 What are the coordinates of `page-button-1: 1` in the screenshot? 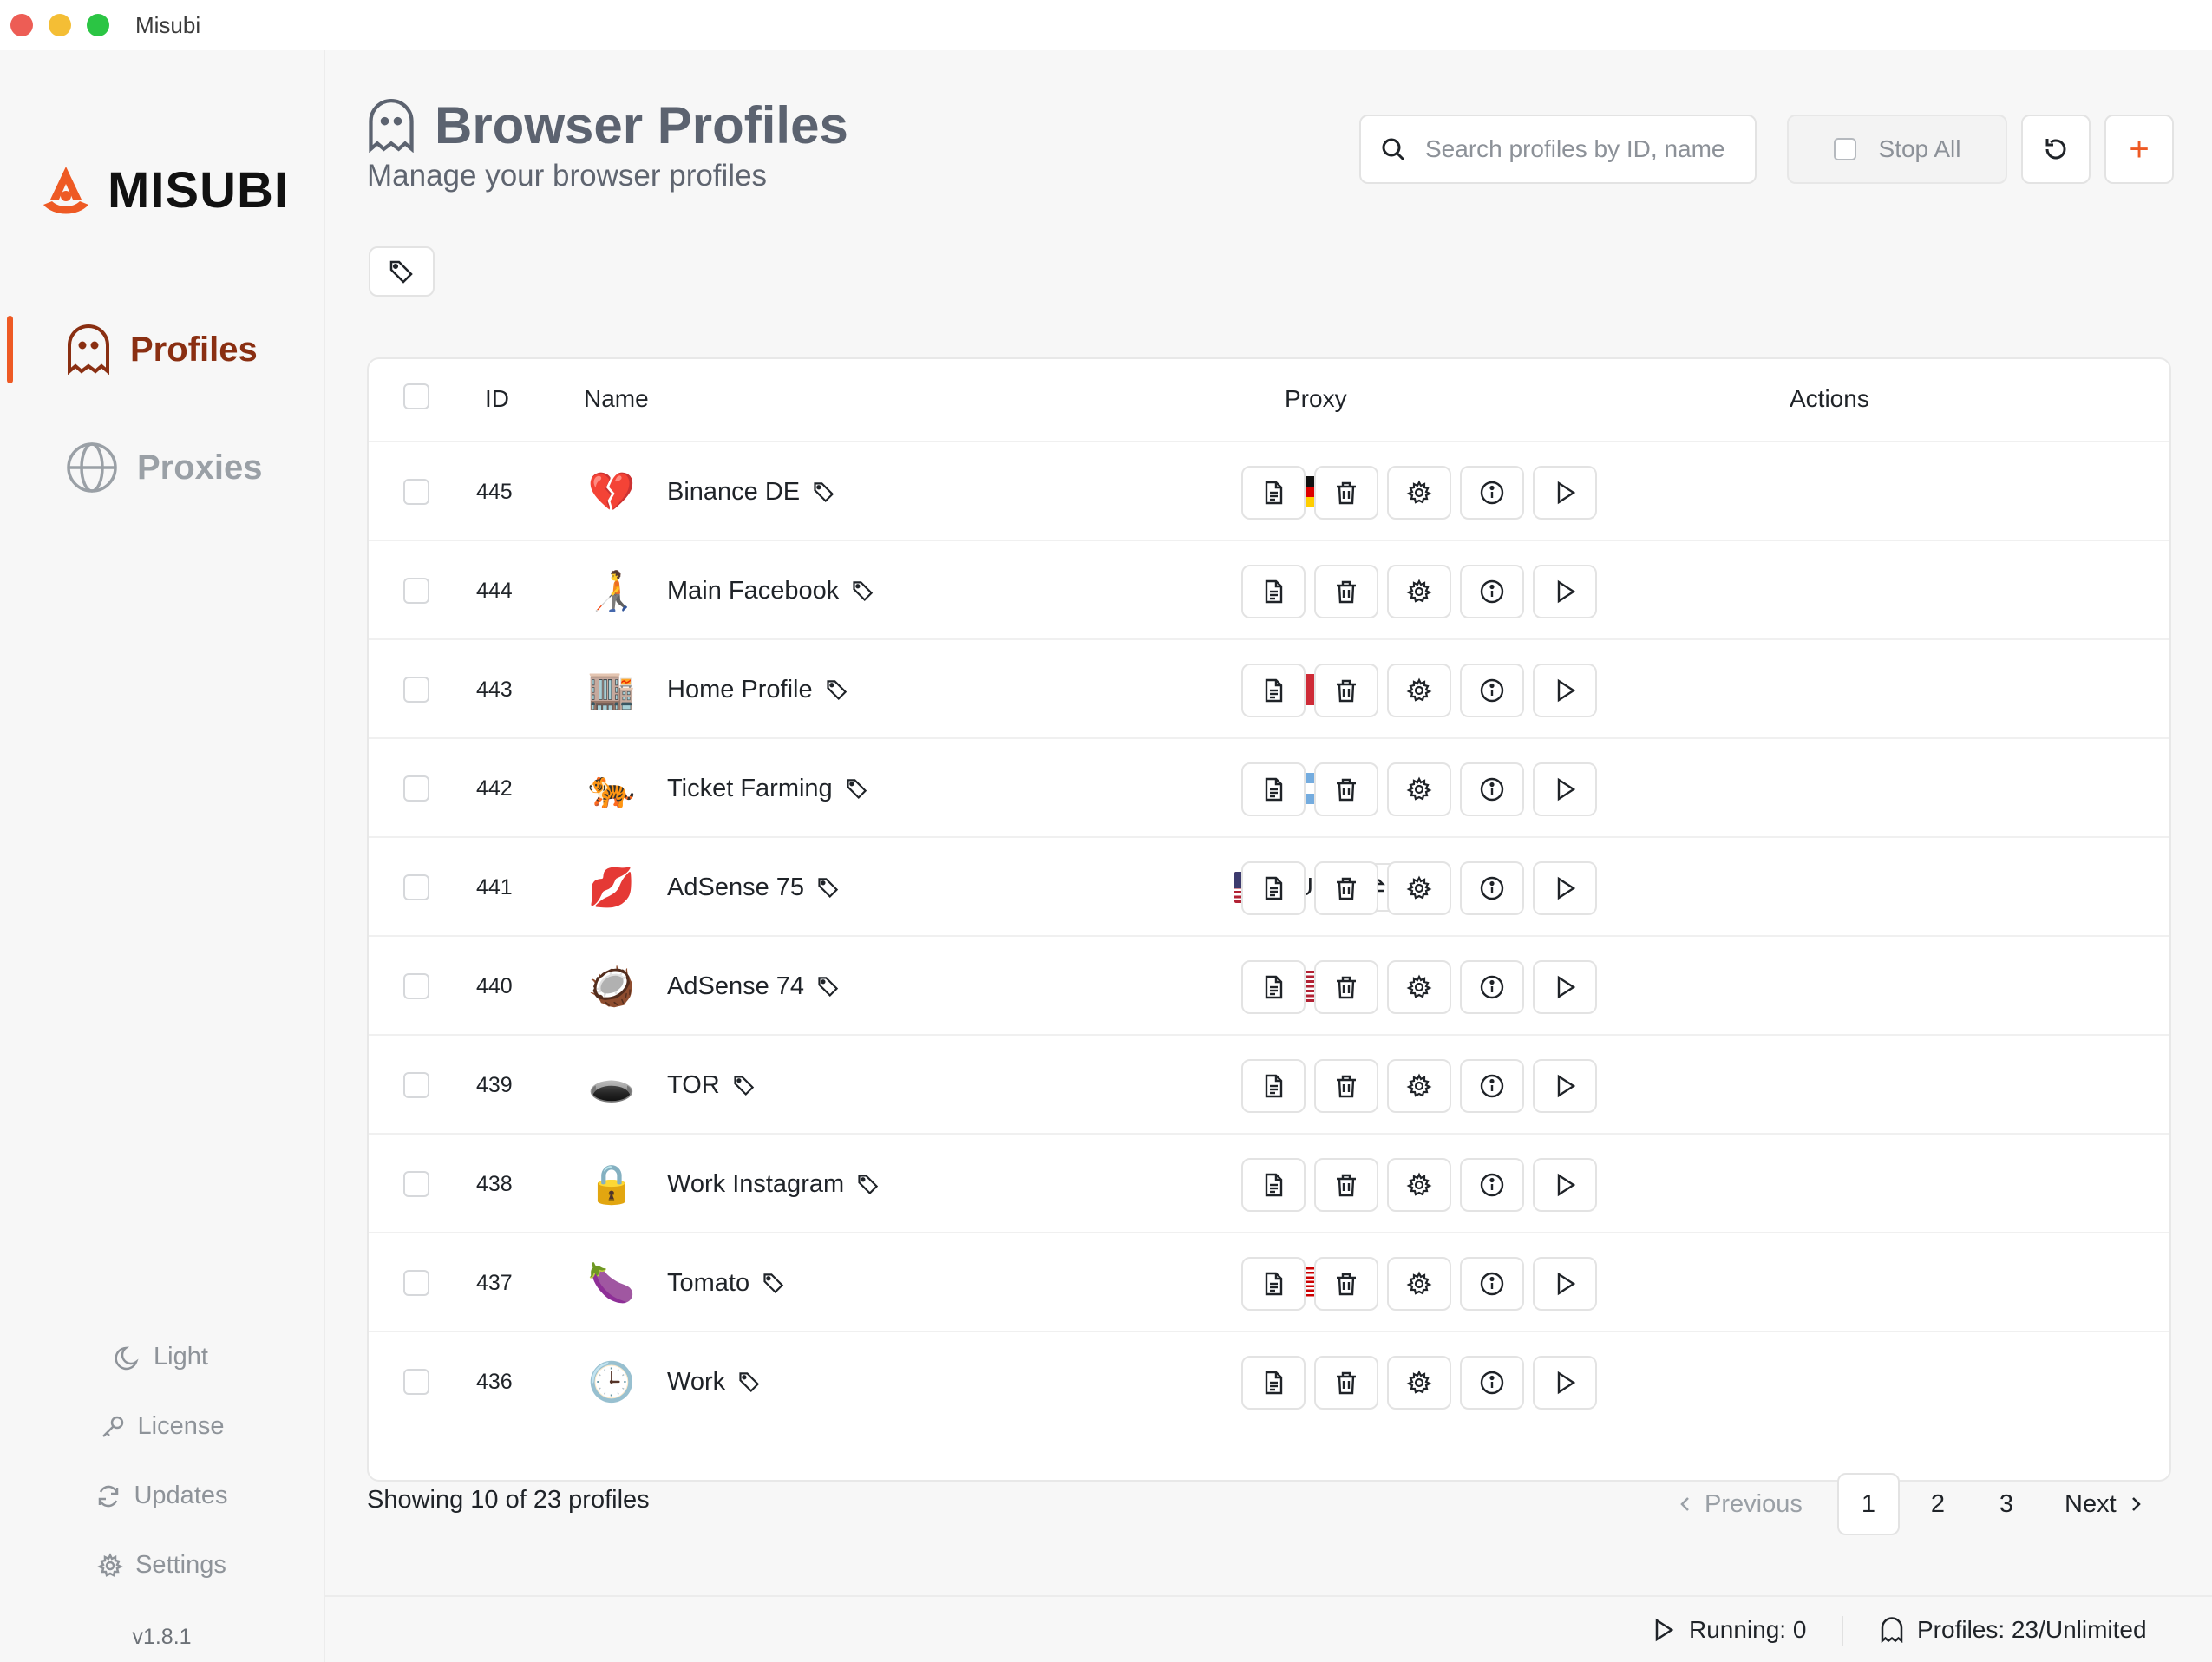 It's located at (1868, 1504).